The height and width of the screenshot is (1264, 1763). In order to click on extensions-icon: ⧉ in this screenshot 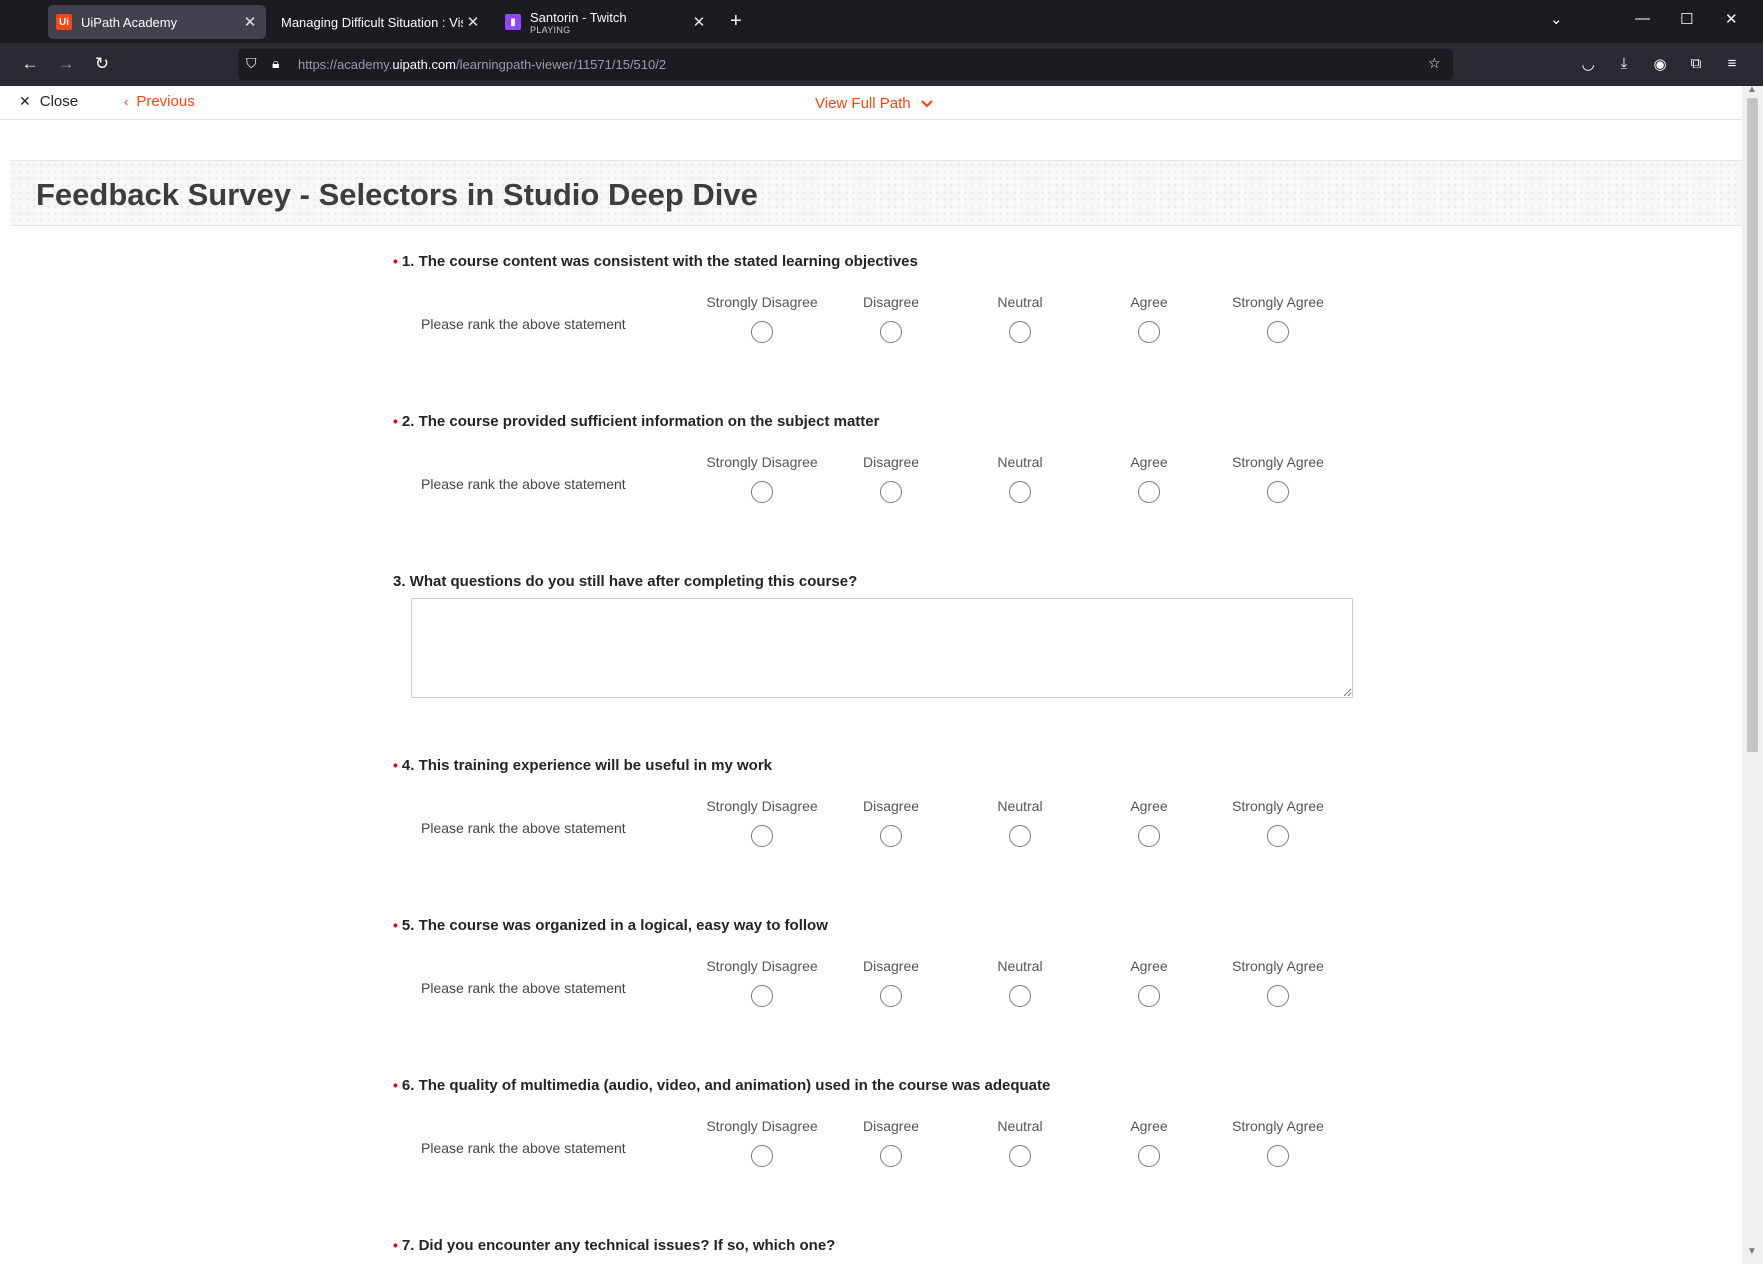, I will do `click(1696, 63)`.